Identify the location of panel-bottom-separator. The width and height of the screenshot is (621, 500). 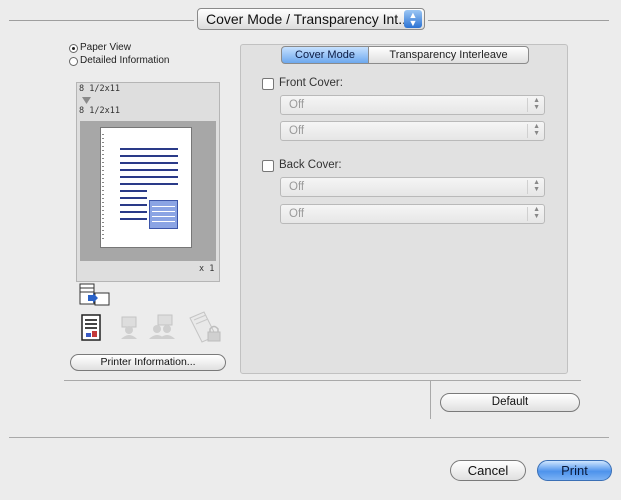
(322, 380).